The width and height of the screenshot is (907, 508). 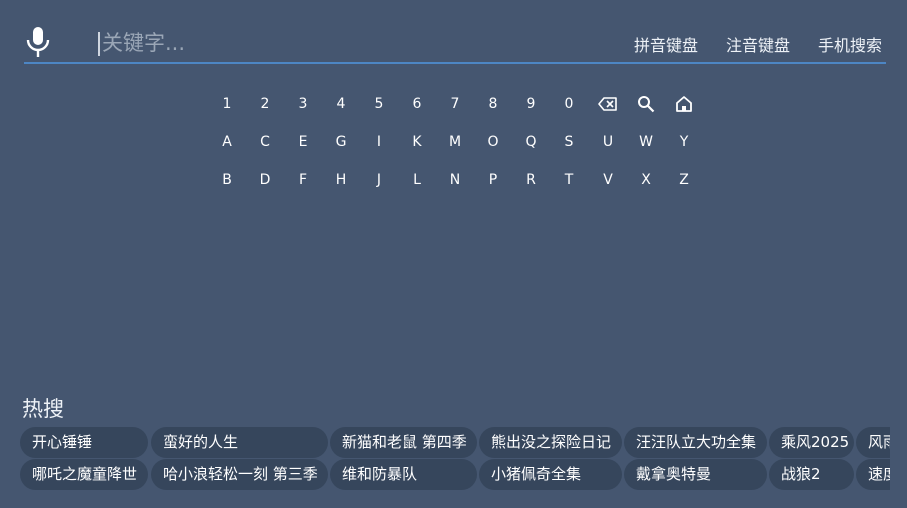 I want to click on key: H, so click(x=341, y=180).